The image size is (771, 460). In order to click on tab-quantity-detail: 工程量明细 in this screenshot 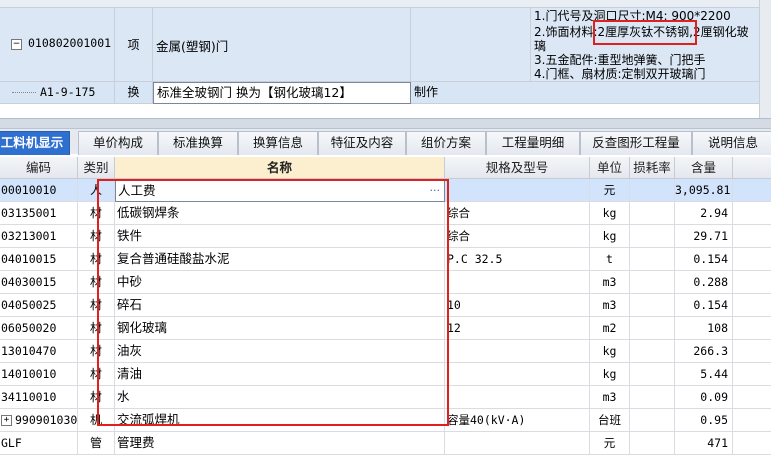, I will do `click(533, 143)`.